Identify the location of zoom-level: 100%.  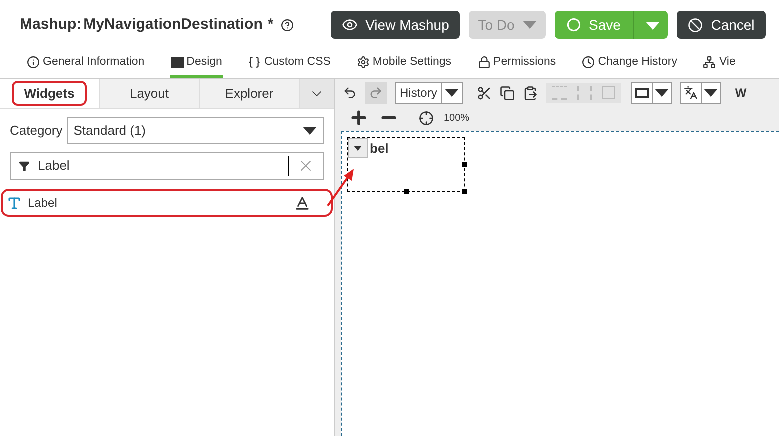
(457, 119).